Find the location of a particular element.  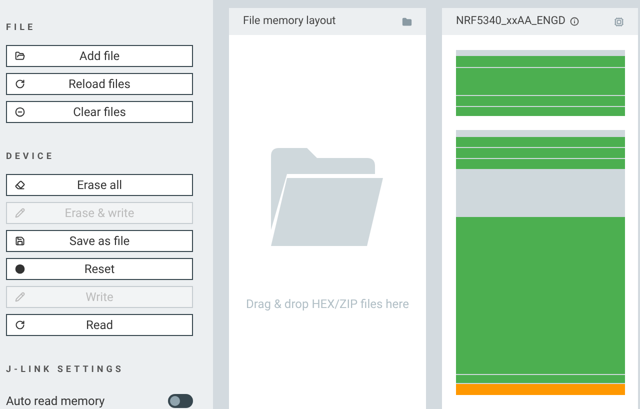

panel-title: NRF5340_xxAA_ENGD is located at coordinates (511, 21).